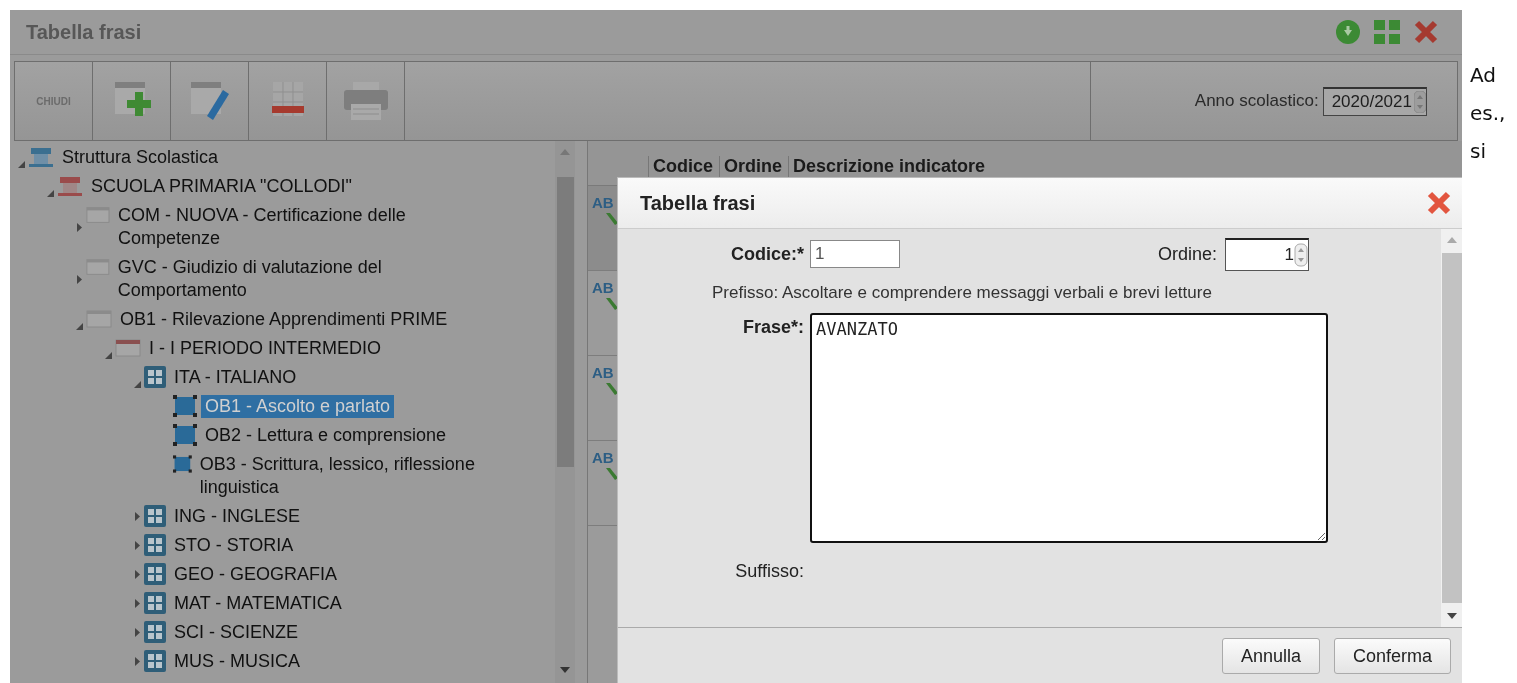 The image size is (1517, 683). Describe the element at coordinates (1374, 101) in the screenshot. I see `year-spinner: 2020/2021` at that location.